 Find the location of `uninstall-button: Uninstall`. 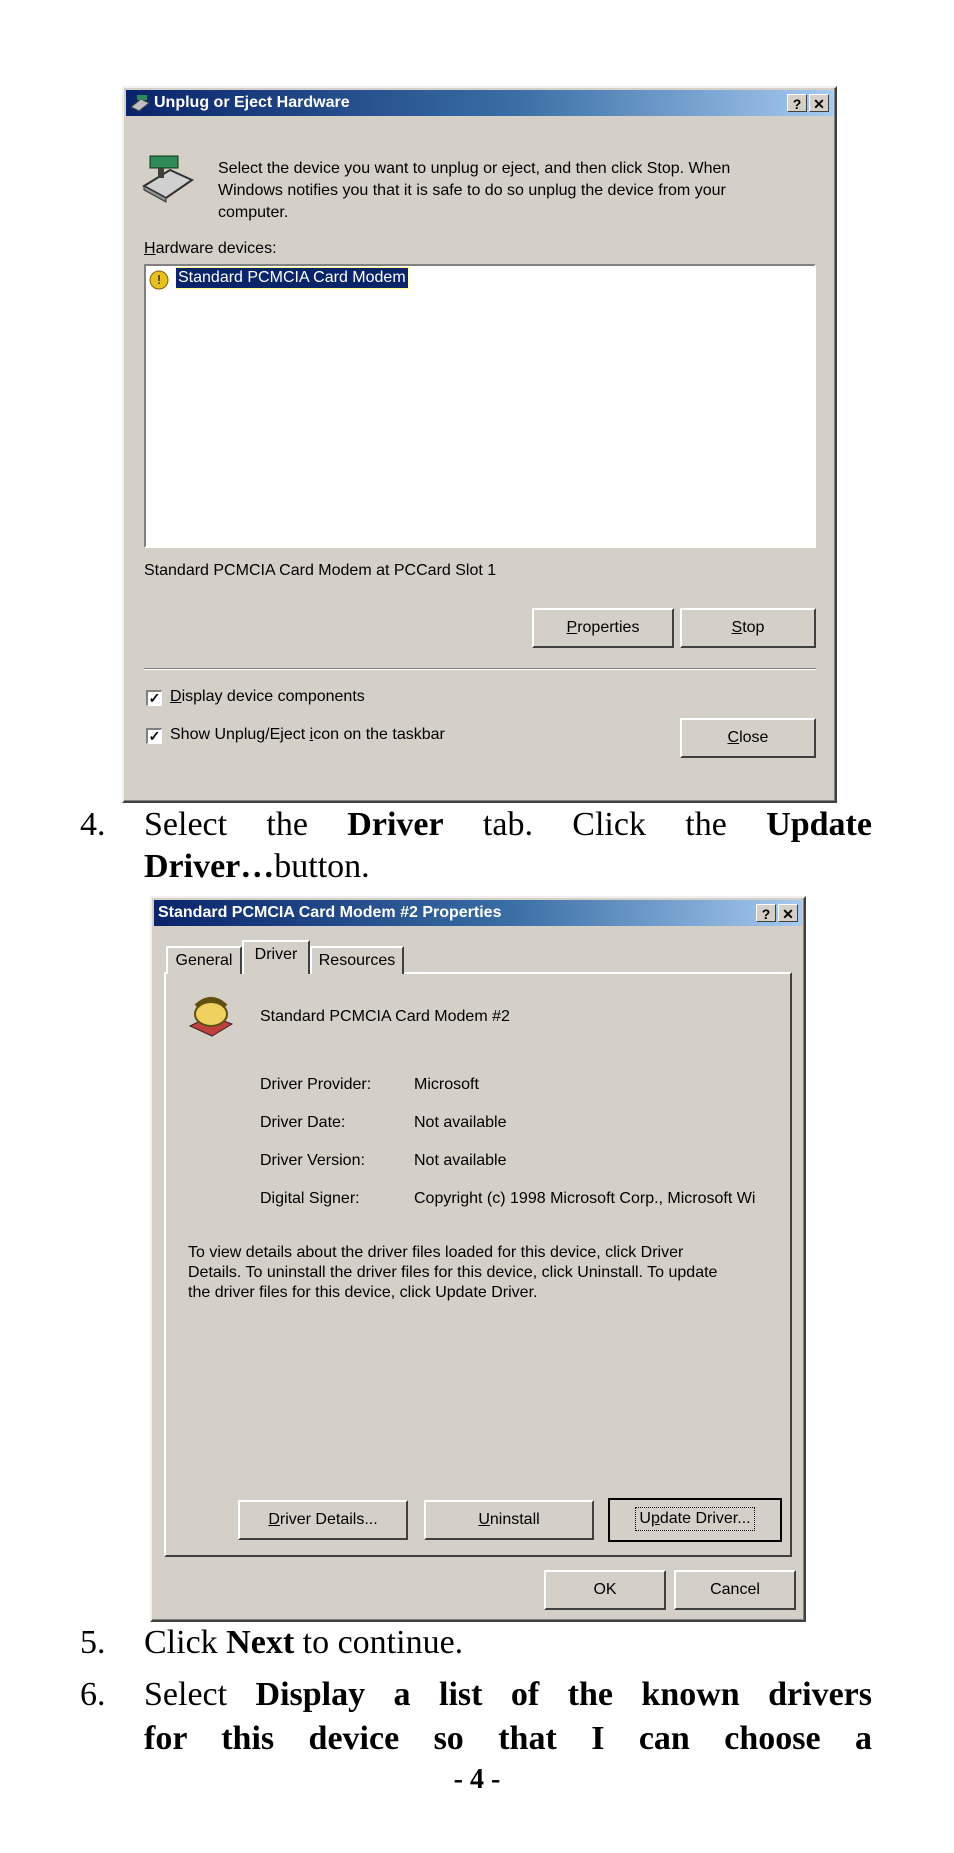

uninstall-button: Uninstall is located at coordinates (509, 1520).